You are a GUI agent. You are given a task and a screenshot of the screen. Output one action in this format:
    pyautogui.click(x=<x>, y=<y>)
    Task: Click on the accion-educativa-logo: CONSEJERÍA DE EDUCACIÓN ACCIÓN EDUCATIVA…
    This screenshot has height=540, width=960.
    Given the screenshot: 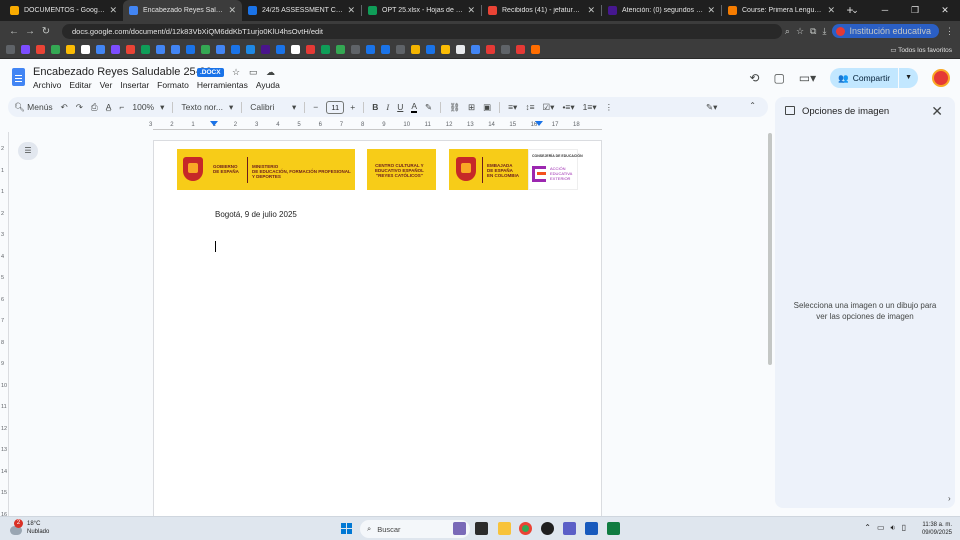 What is the action you would take?
    pyautogui.click(x=555, y=169)
    